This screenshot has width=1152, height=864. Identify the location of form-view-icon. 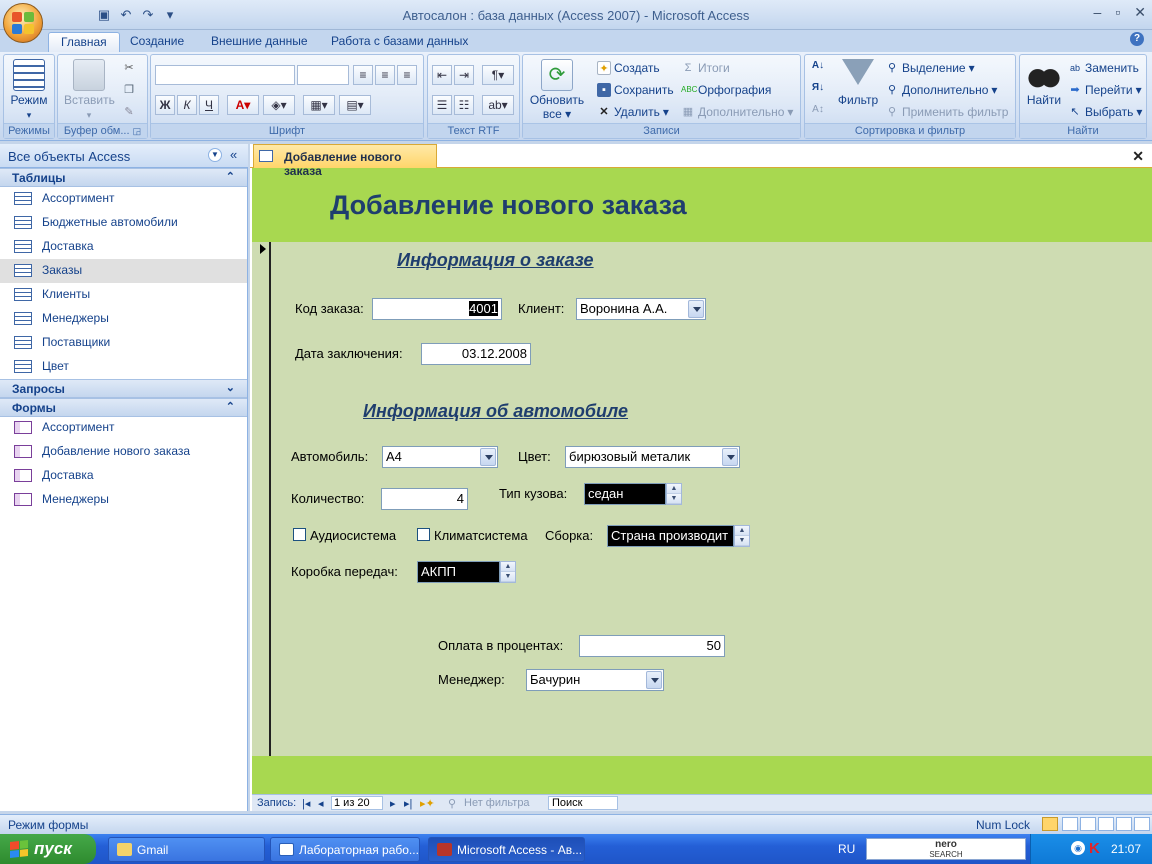
(1050, 824).